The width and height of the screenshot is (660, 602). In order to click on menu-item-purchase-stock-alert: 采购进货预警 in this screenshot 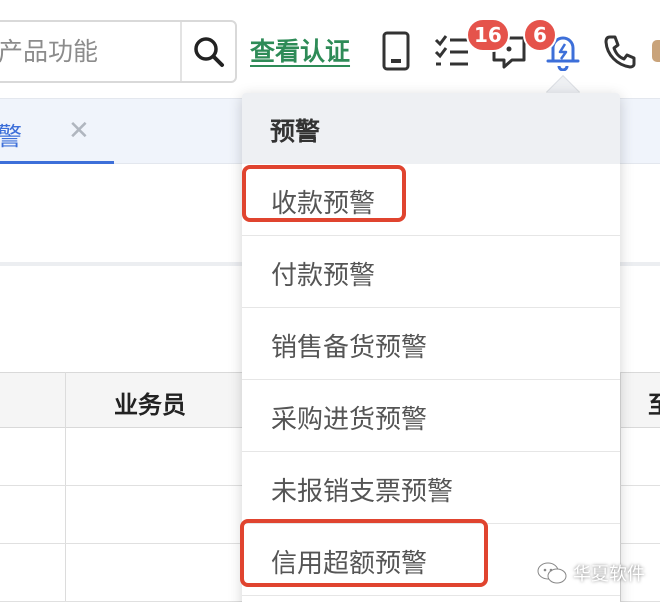, I will do `click(431, 416)`.